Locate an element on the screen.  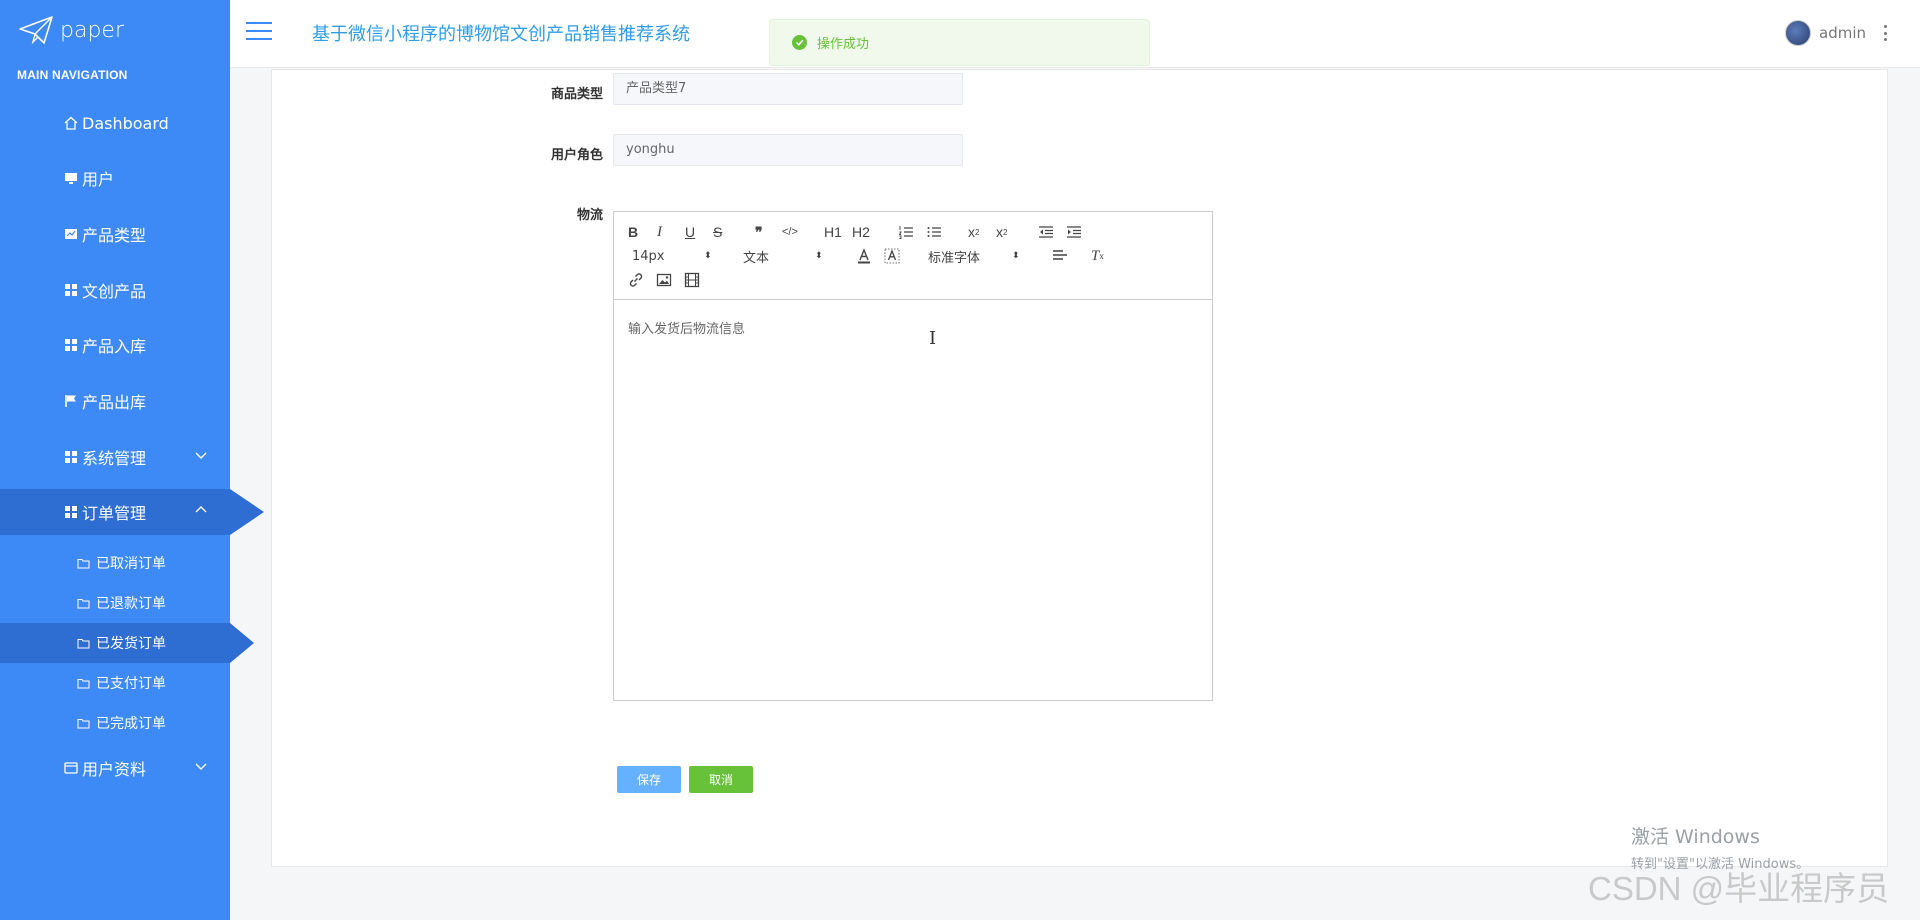
hamburger-menu-icon is located at coordinates (259, 32).